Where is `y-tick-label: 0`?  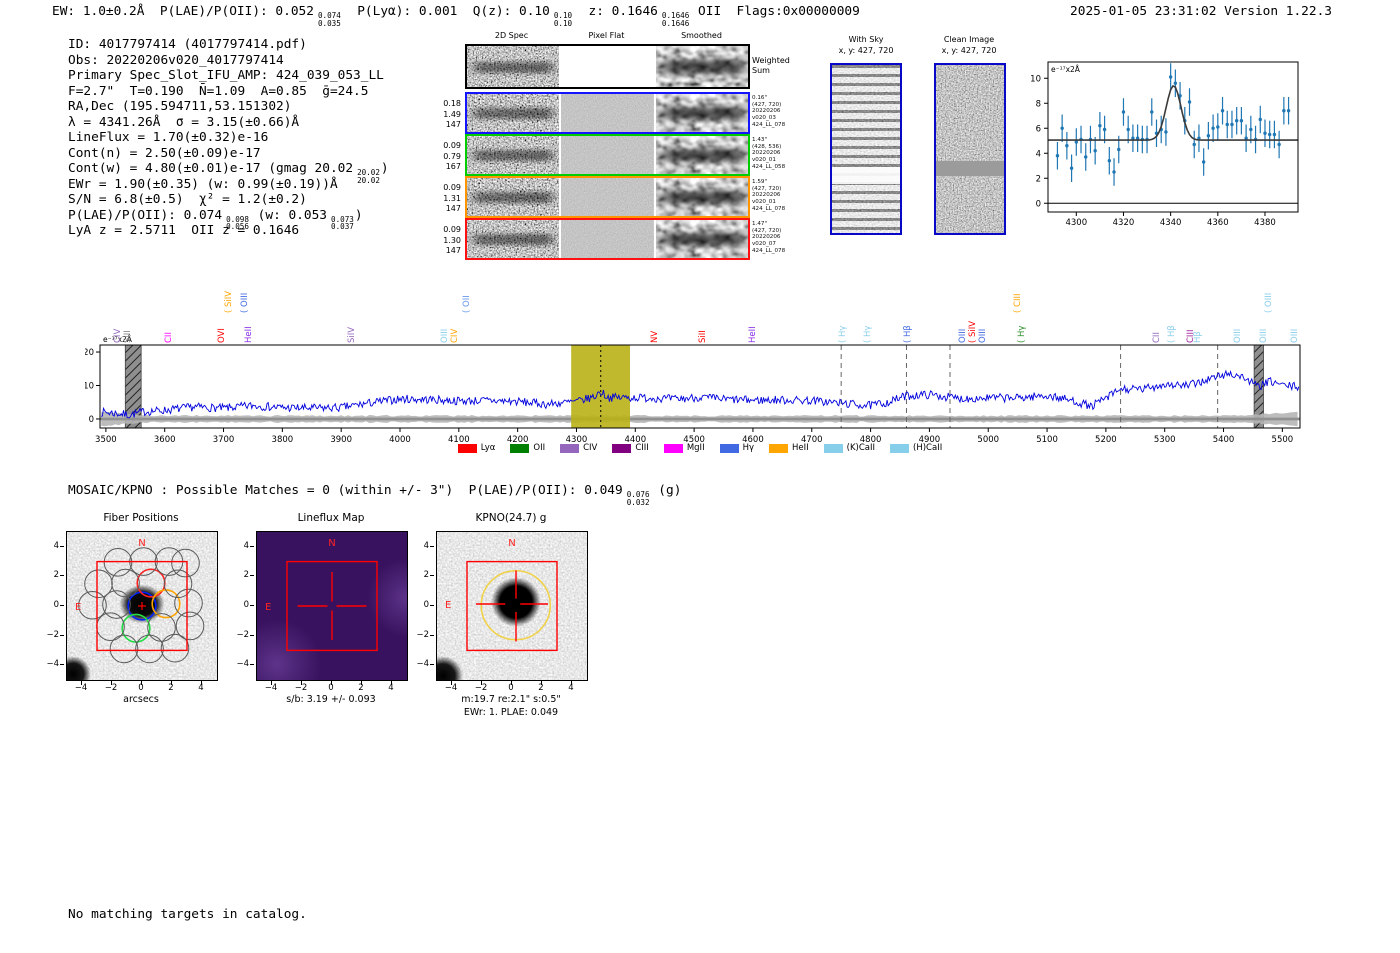 y-tick-label: 0 is located at coordinates (1038, 204).